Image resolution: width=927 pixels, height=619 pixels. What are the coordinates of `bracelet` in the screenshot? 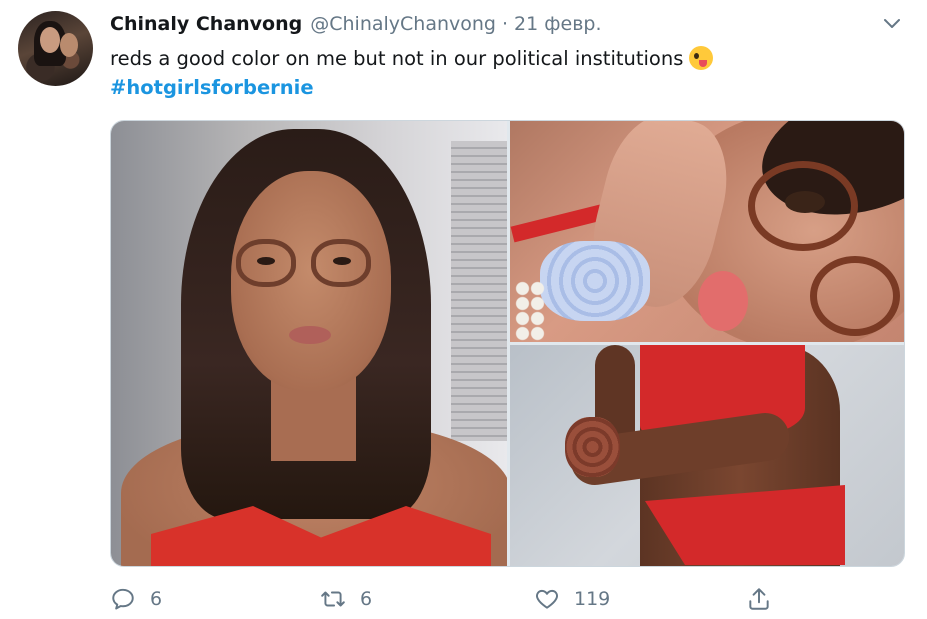 It's located at (592, 447).